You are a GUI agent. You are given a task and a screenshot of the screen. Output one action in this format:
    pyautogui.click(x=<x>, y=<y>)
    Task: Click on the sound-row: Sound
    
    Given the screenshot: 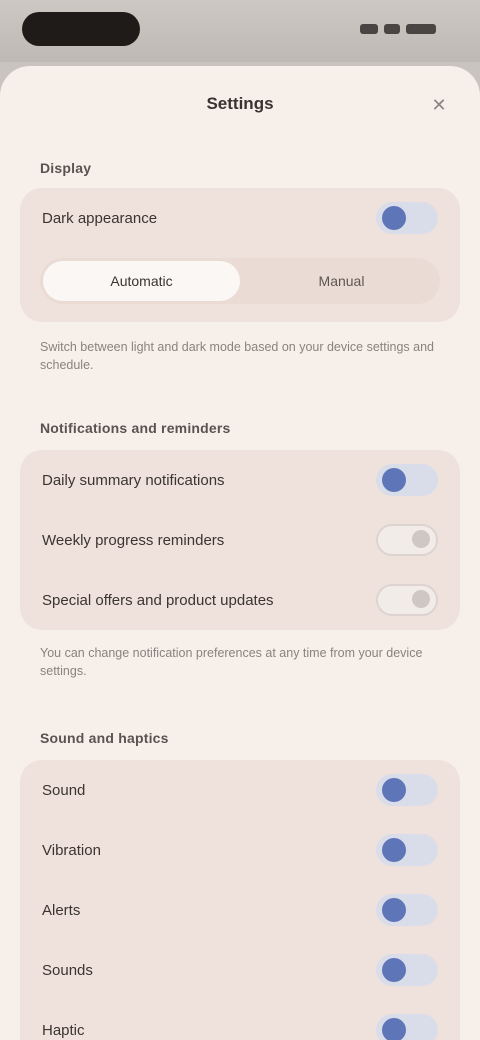 What is the action you would take?
    pyautogui.click(x=240, y=790)
    